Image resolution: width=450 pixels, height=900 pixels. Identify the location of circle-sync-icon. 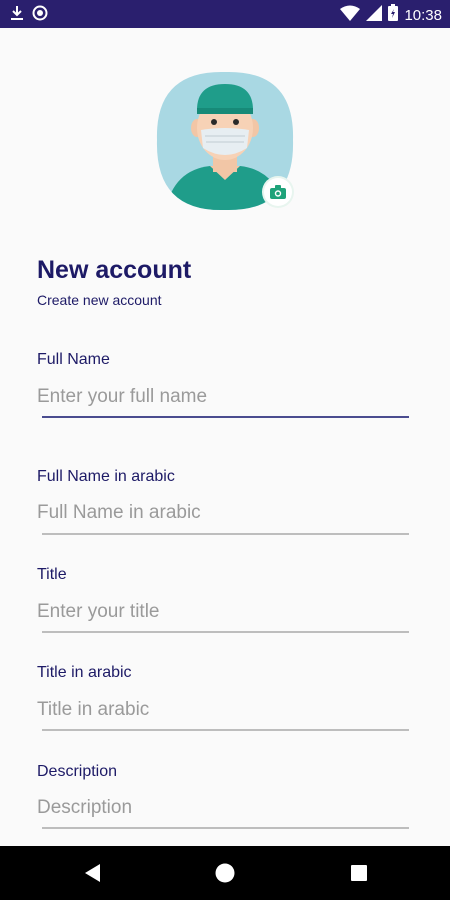
(40, 15).